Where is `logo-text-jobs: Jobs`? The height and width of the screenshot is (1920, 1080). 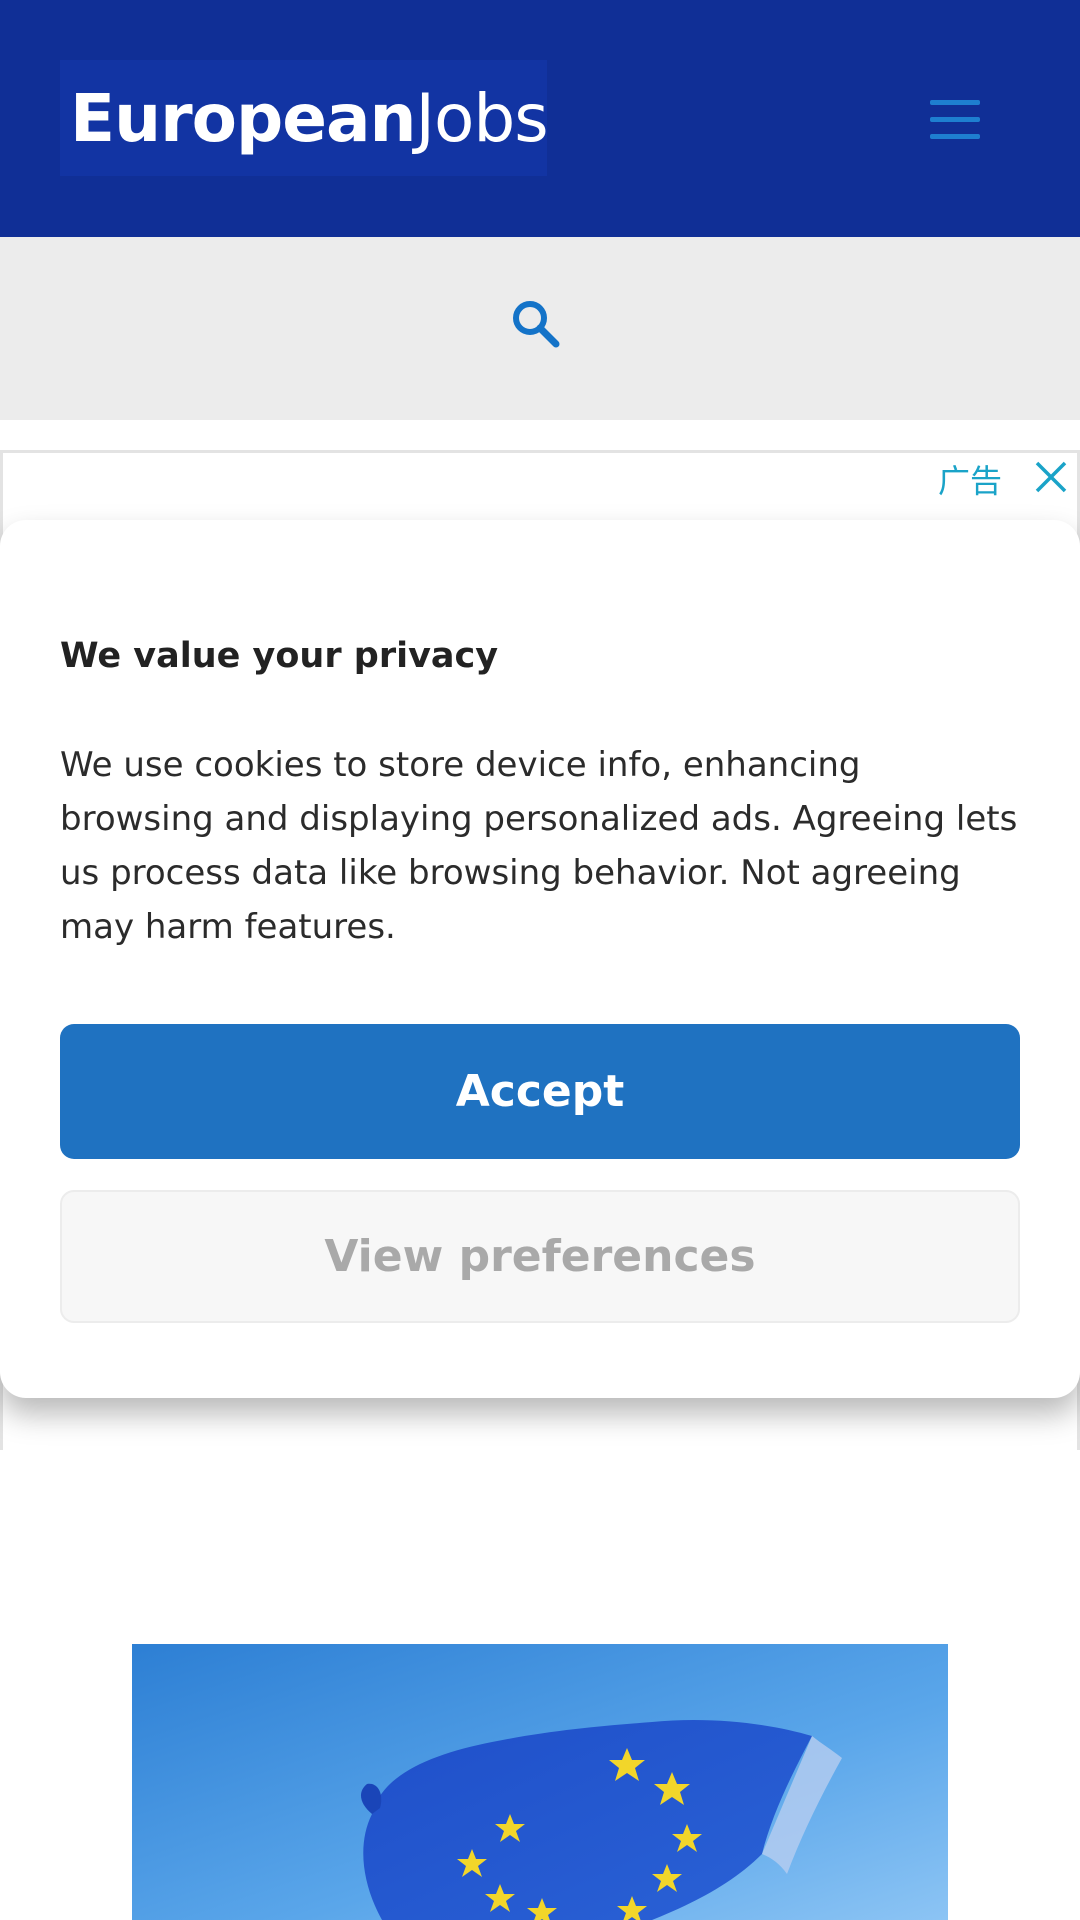 logo-text-jobs: Jobs is located at coordinates (482, 118).